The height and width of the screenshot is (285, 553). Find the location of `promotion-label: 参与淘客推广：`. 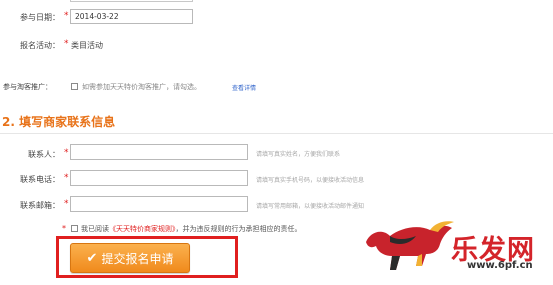

promotion-label: 参与淘客推广： is located at coordinates (27, 87).